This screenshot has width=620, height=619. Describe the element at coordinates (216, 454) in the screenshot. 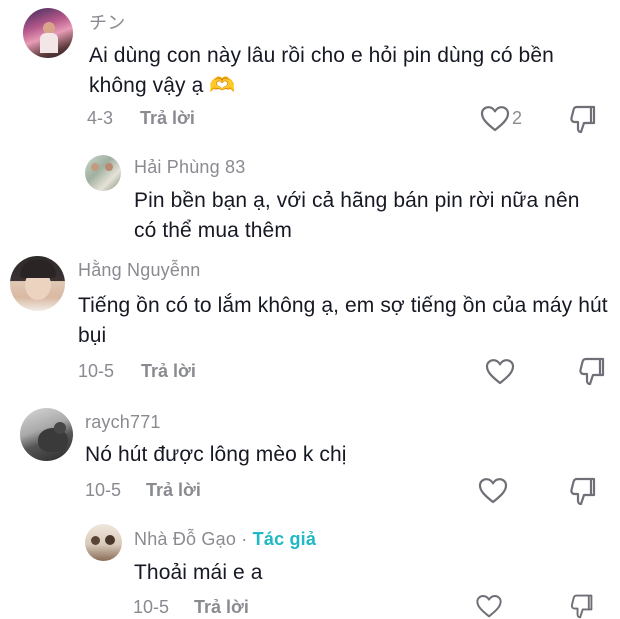

I see `comment-text: Nó hút được lông mèo k chị` at that location.